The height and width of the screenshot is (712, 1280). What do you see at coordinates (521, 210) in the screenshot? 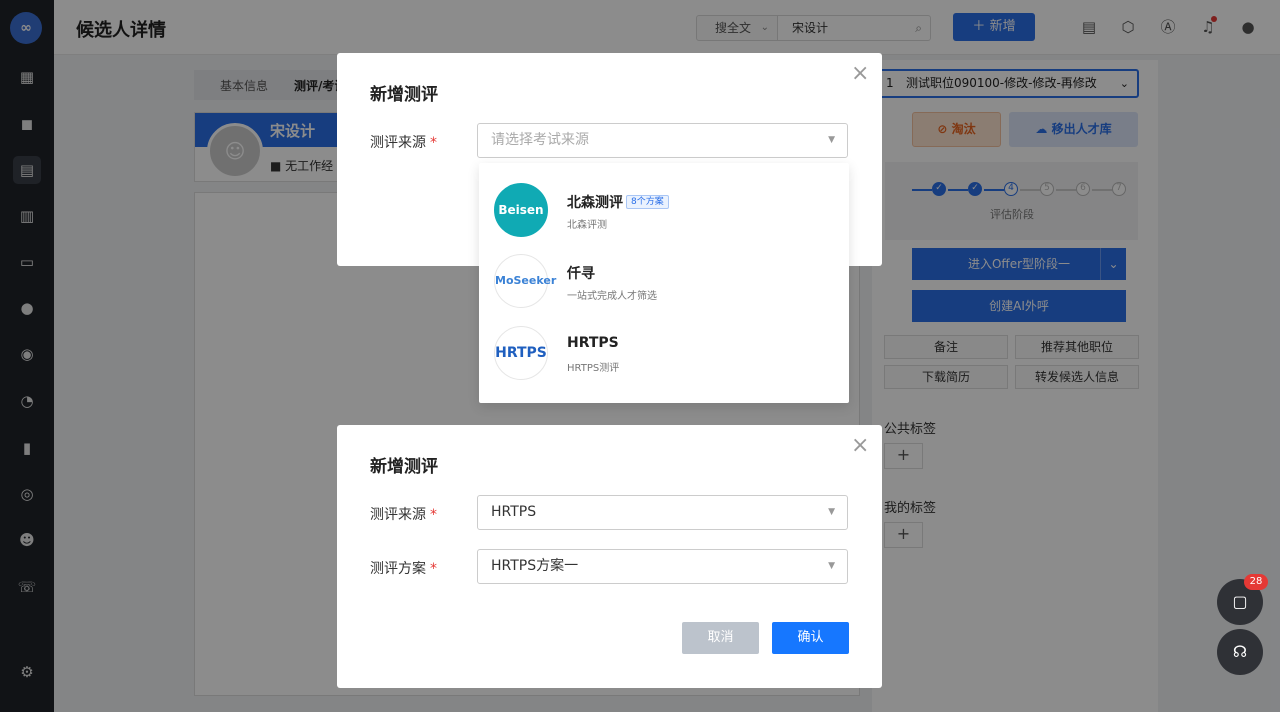
I see `beisen-logo: Beisen` at bounding box center [521, 210].